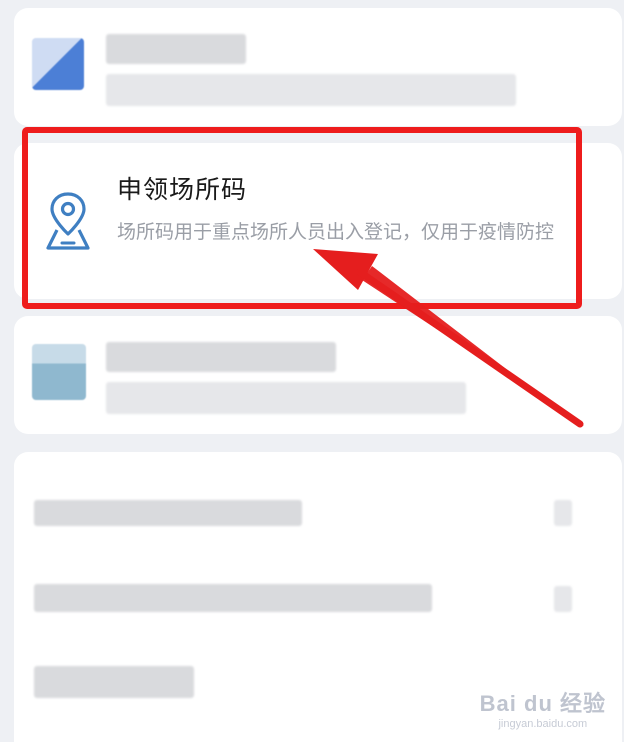  What do you see at coordinates (542, 703) in the screenshot?
I see `watermark-main: Bai du 经验` at bounding box center [542, 703].